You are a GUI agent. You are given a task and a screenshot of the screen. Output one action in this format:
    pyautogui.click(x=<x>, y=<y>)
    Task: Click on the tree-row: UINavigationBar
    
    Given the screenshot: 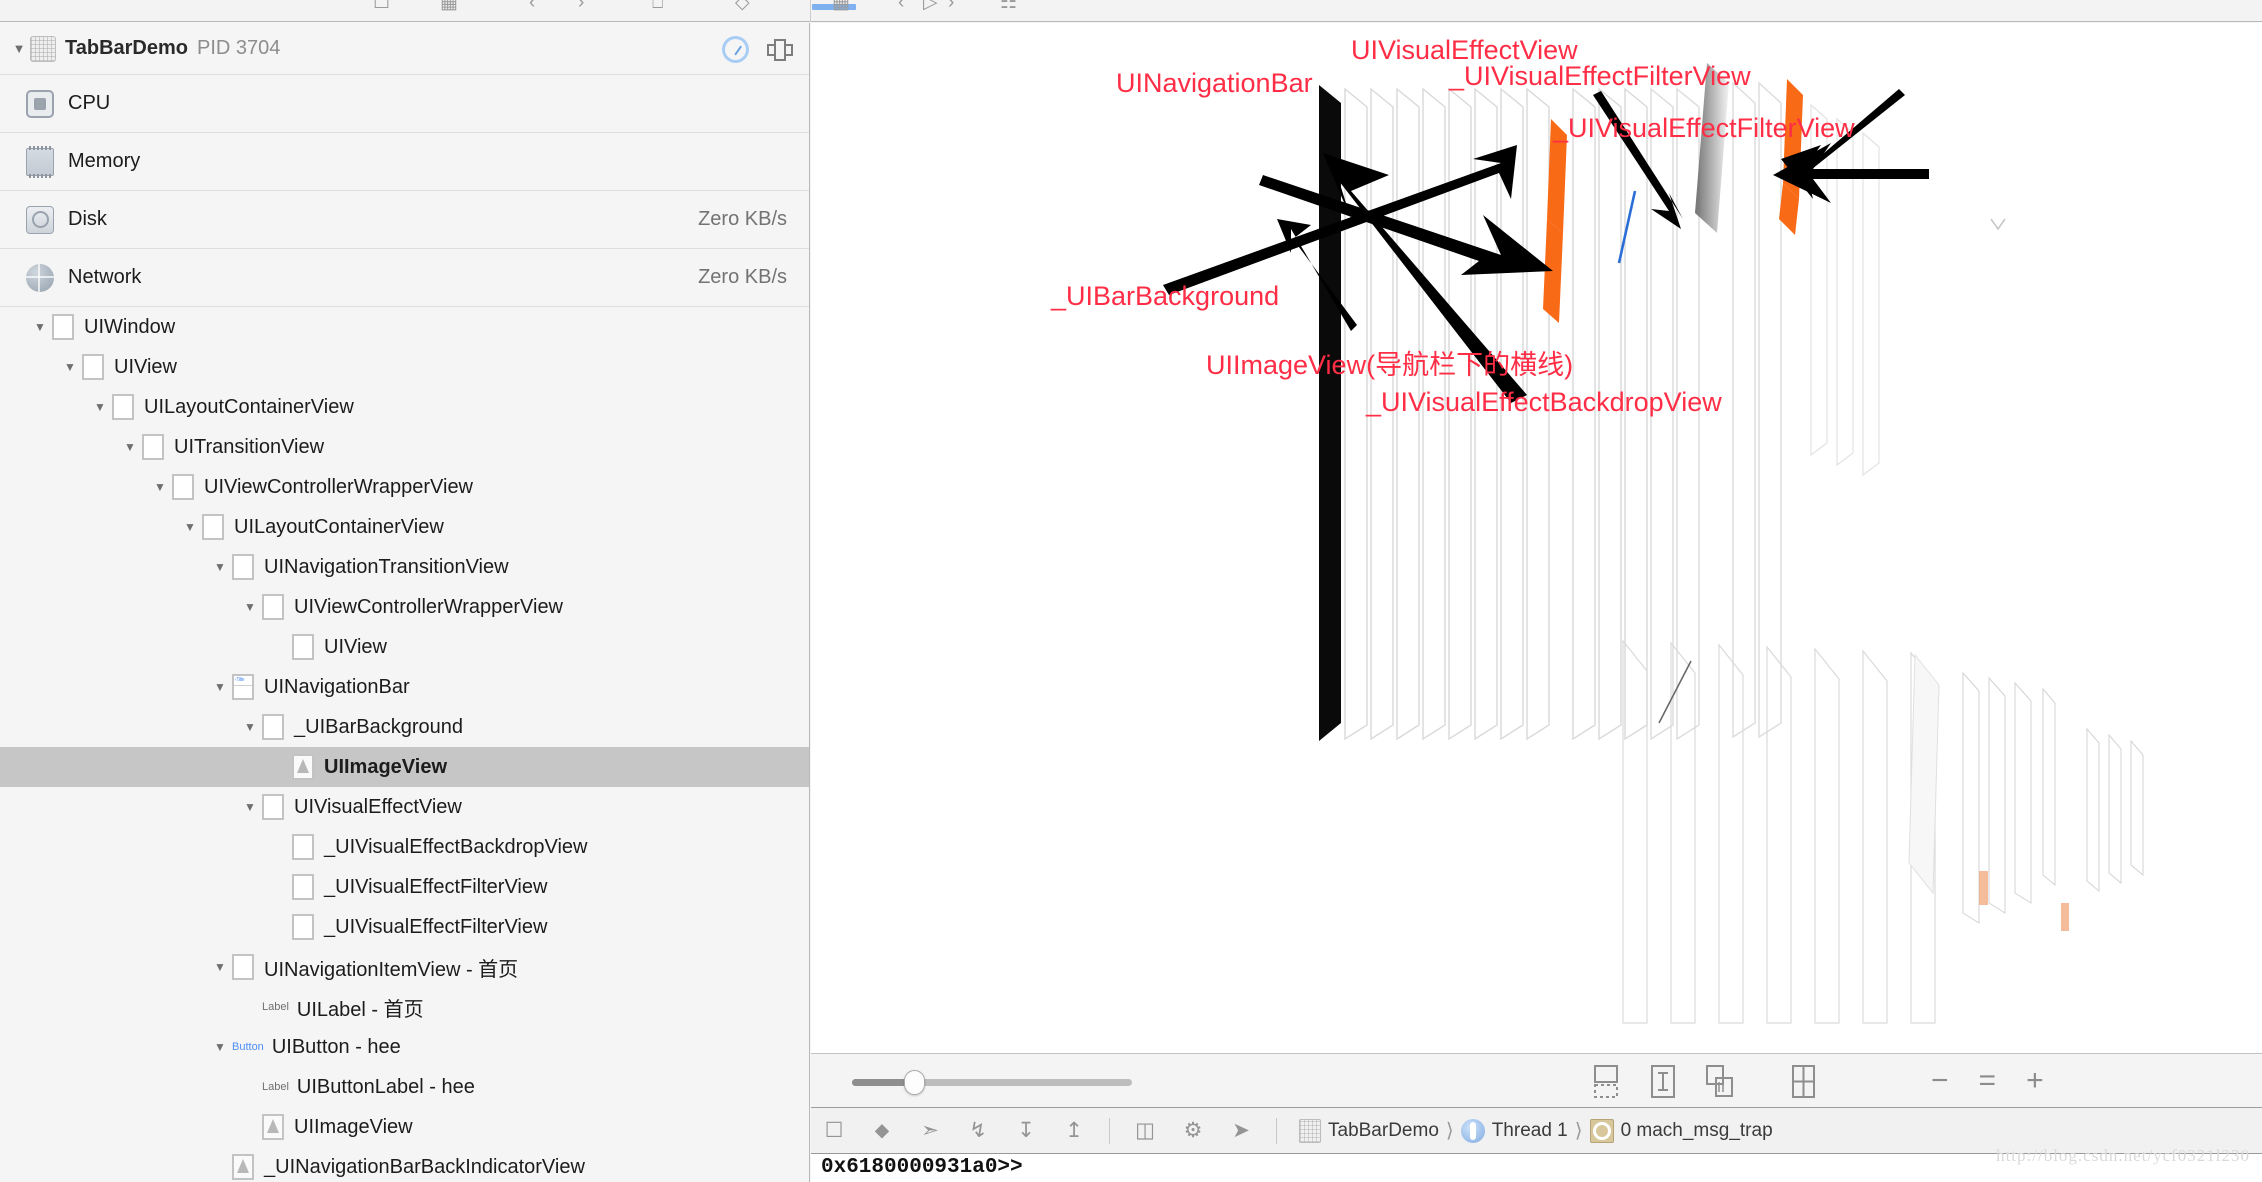 What is the action you would take?
    pyautogui.click(x=404, y=687)
    